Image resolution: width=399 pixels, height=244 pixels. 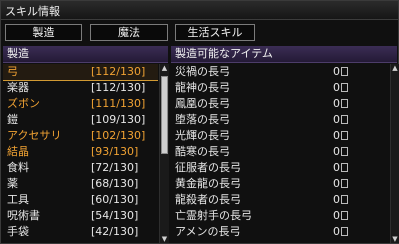 I want to click on skill-category-row: 呪術書 [54/130], so click(x=80, y=216).